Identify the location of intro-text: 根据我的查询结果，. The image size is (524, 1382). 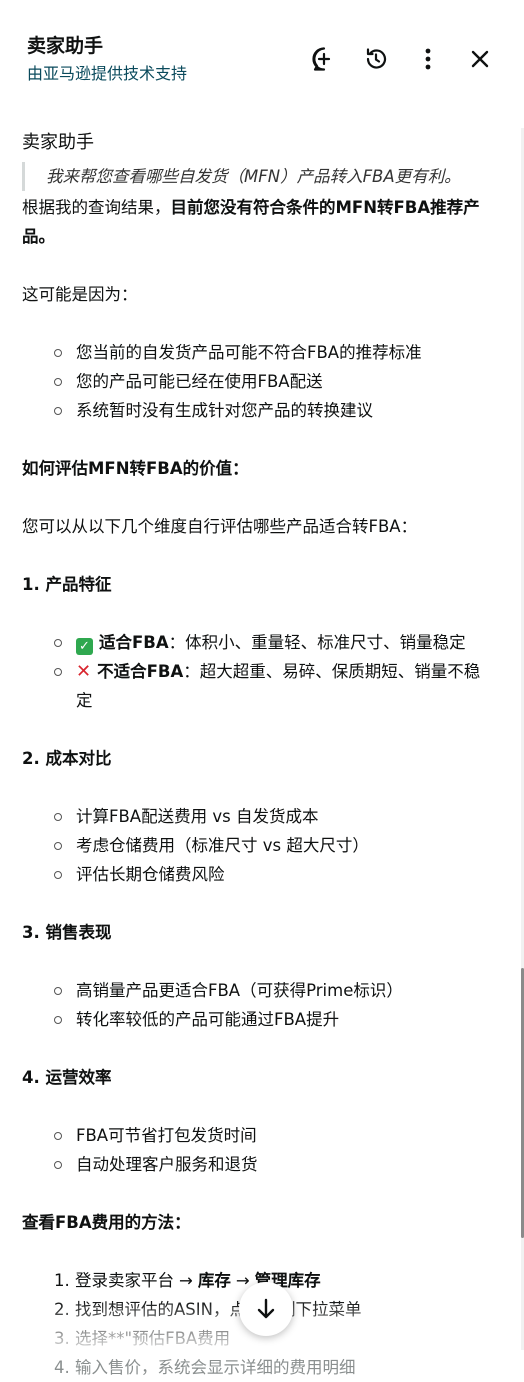
(96, 207).